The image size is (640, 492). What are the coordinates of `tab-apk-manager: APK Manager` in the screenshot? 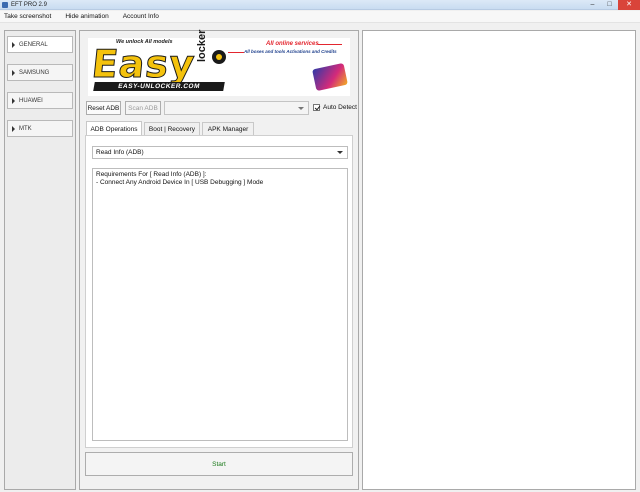 It's located at (228, 128).